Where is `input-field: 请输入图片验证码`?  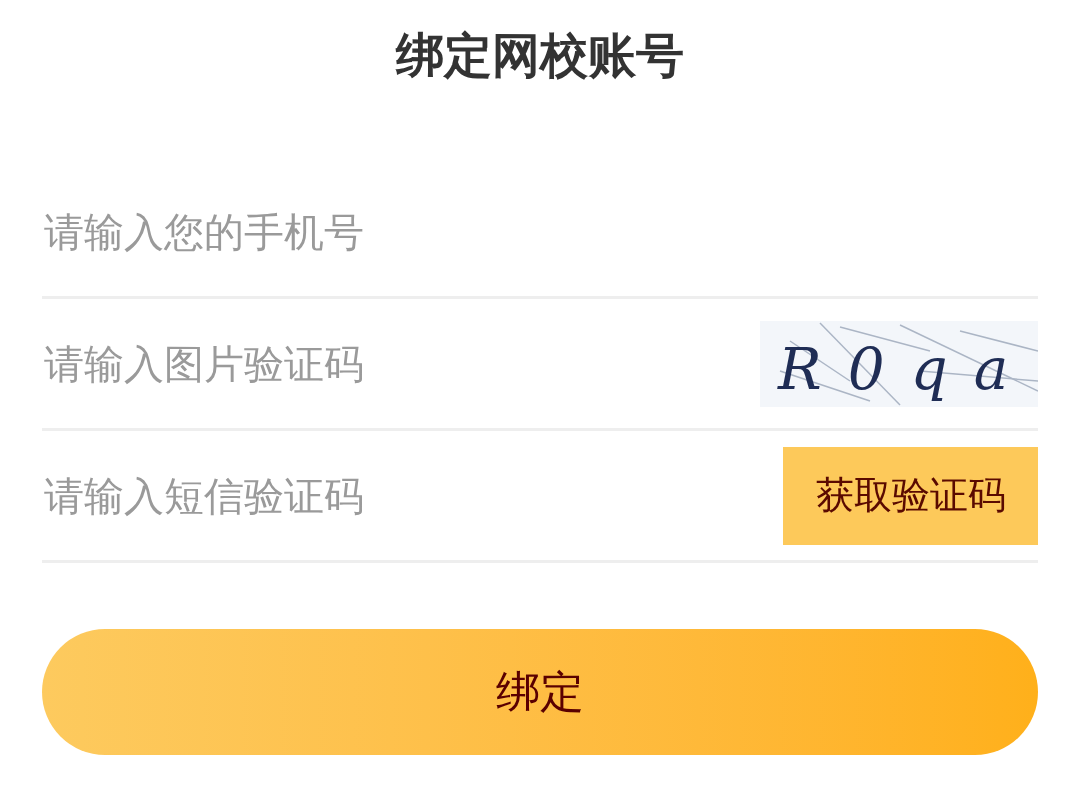 input-field: 请输入图片验证码 is located at coordinates (401, 363).